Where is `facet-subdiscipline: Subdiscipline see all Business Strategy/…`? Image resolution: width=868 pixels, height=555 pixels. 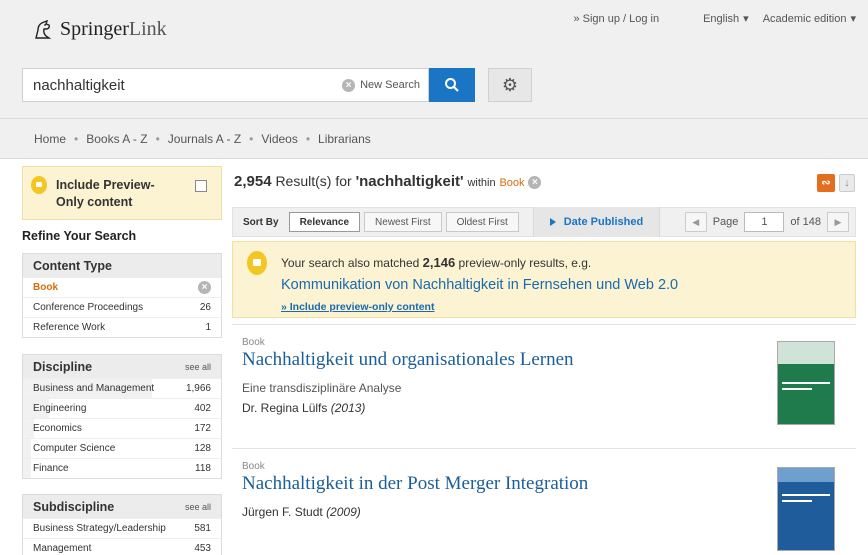
facet-subdiscipline: Subdiscipline see all Business Strategy/… is located at coordinates (122, 524).